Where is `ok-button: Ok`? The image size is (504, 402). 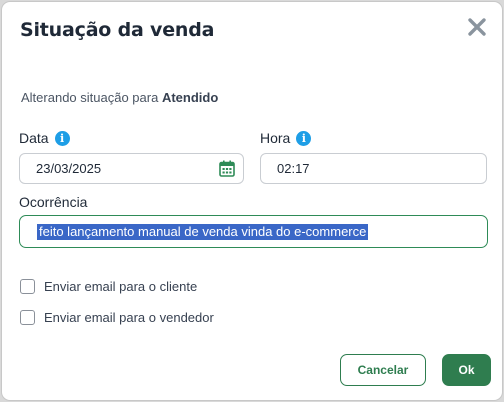 ok-button: Ok is located at coordinates (466, 370).